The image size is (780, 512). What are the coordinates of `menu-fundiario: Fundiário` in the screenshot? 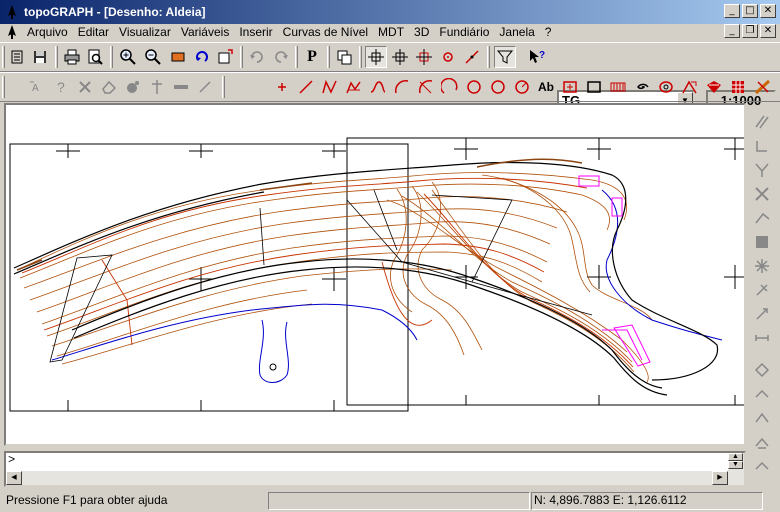 It's located at (464, 32).